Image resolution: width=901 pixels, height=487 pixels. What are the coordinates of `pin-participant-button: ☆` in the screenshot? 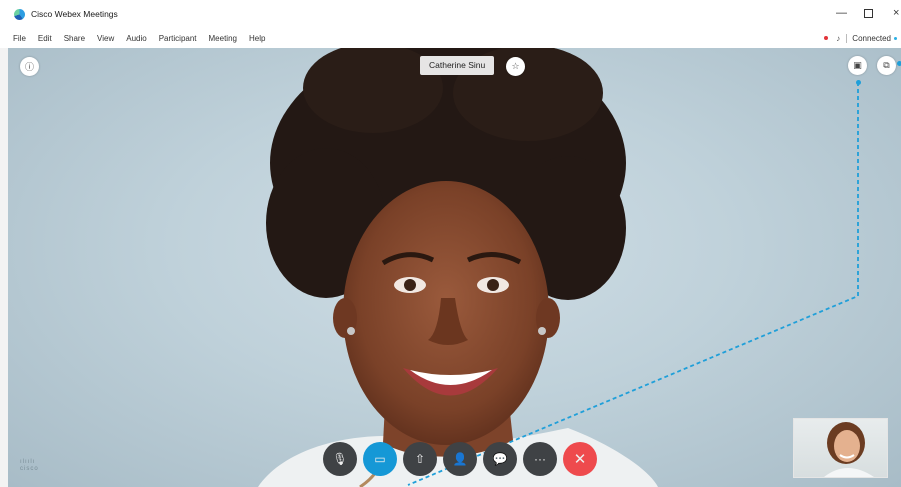 It's located at (515, 66).